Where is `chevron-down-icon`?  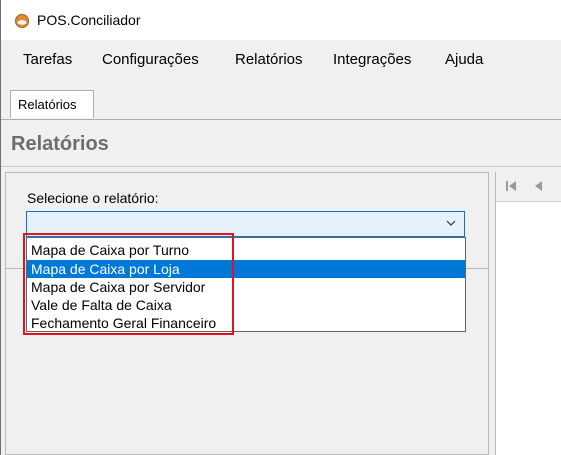
chevron-down-icon is located at coordinates (451, 223).